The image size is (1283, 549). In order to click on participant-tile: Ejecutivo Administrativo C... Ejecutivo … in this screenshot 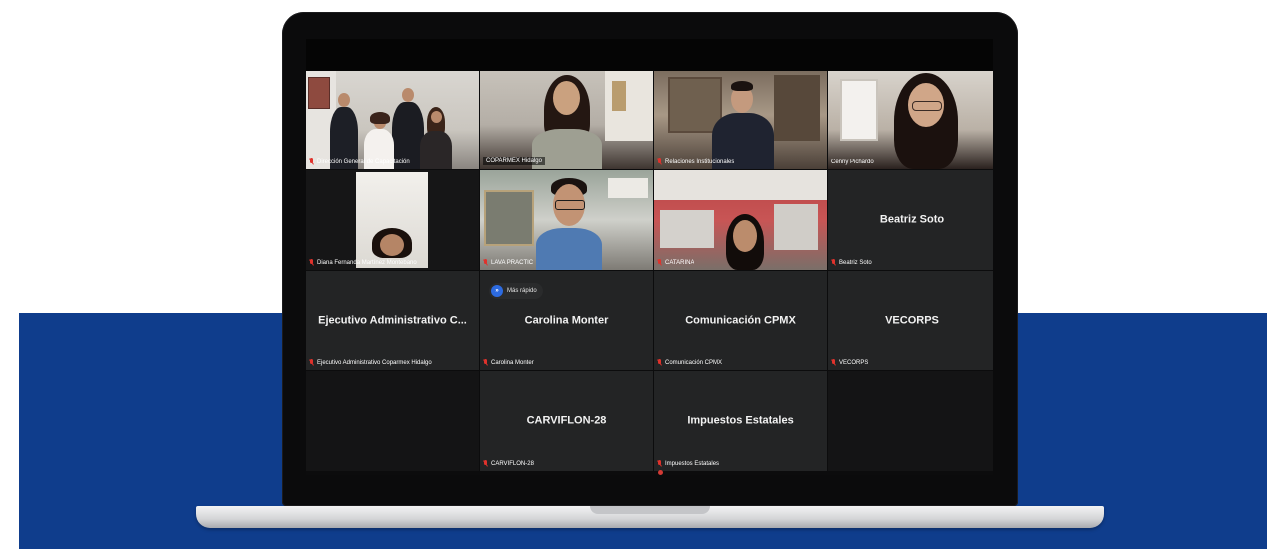, I will do `click(392, 320)`.